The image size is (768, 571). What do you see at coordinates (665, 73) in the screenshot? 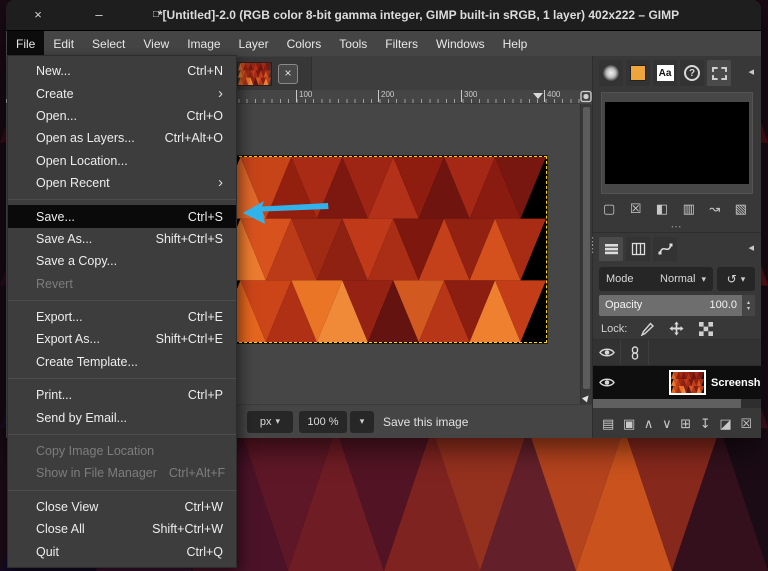
I see `dialog-tab-fonts: Aa` at bounding box center [665, 73].